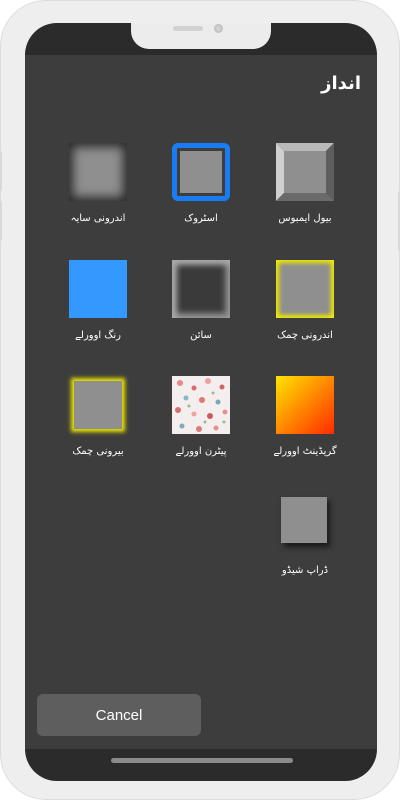 This screenshot has height=800, width=400. I want to click on style-label: بیول ایمبوس, so click(305, 218).